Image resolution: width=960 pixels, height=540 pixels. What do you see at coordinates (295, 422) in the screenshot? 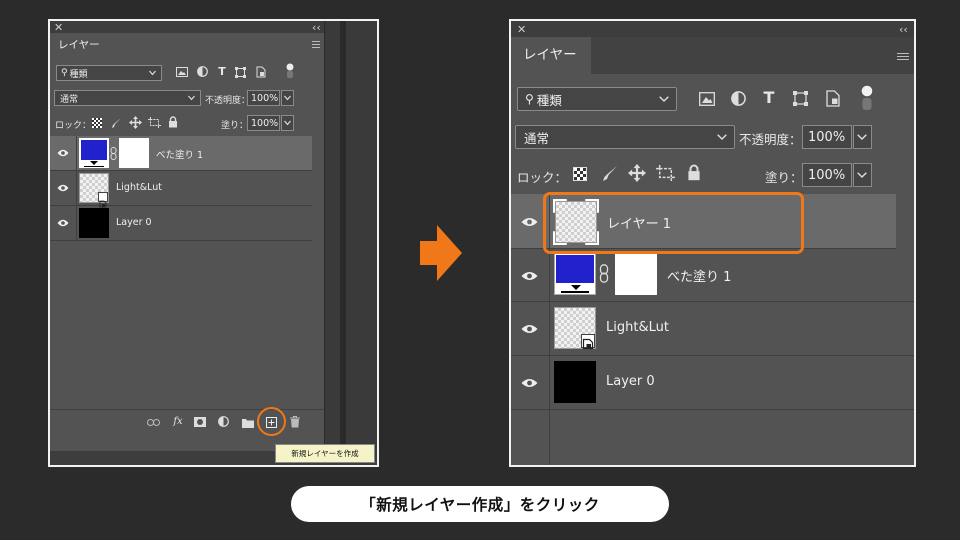
I see `trash-icon` at bounding box center [295, 422].